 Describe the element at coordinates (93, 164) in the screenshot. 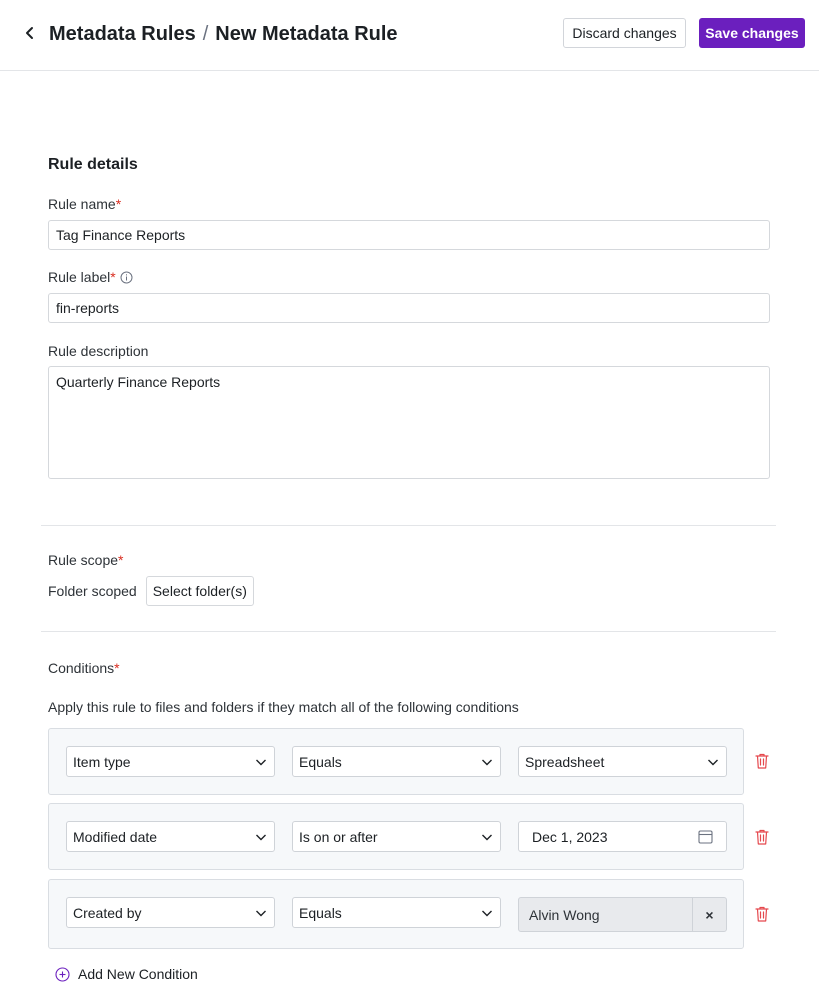

I see `section-title-rule-details: Rule details` at that location.